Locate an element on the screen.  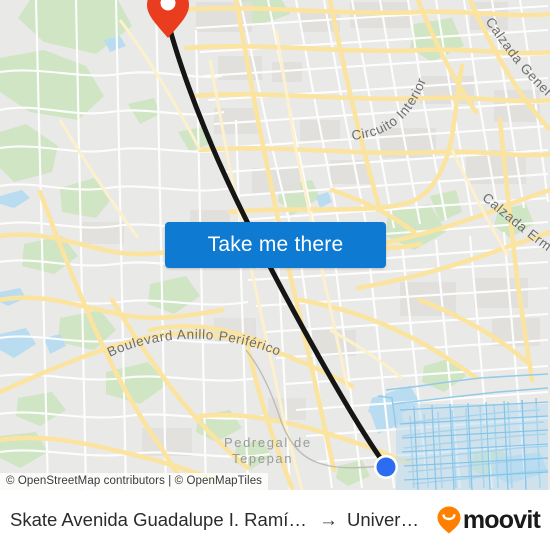
moovit-logo: moovit is located at coordinates (488, 520).